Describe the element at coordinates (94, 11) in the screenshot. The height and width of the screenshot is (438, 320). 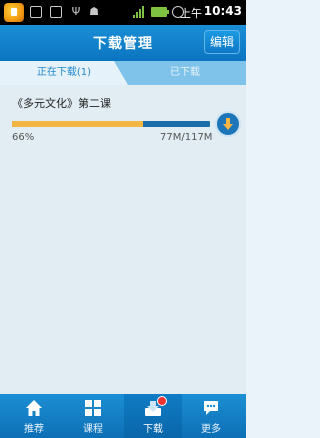
I see `android-debug-icon: ☗` at that location.